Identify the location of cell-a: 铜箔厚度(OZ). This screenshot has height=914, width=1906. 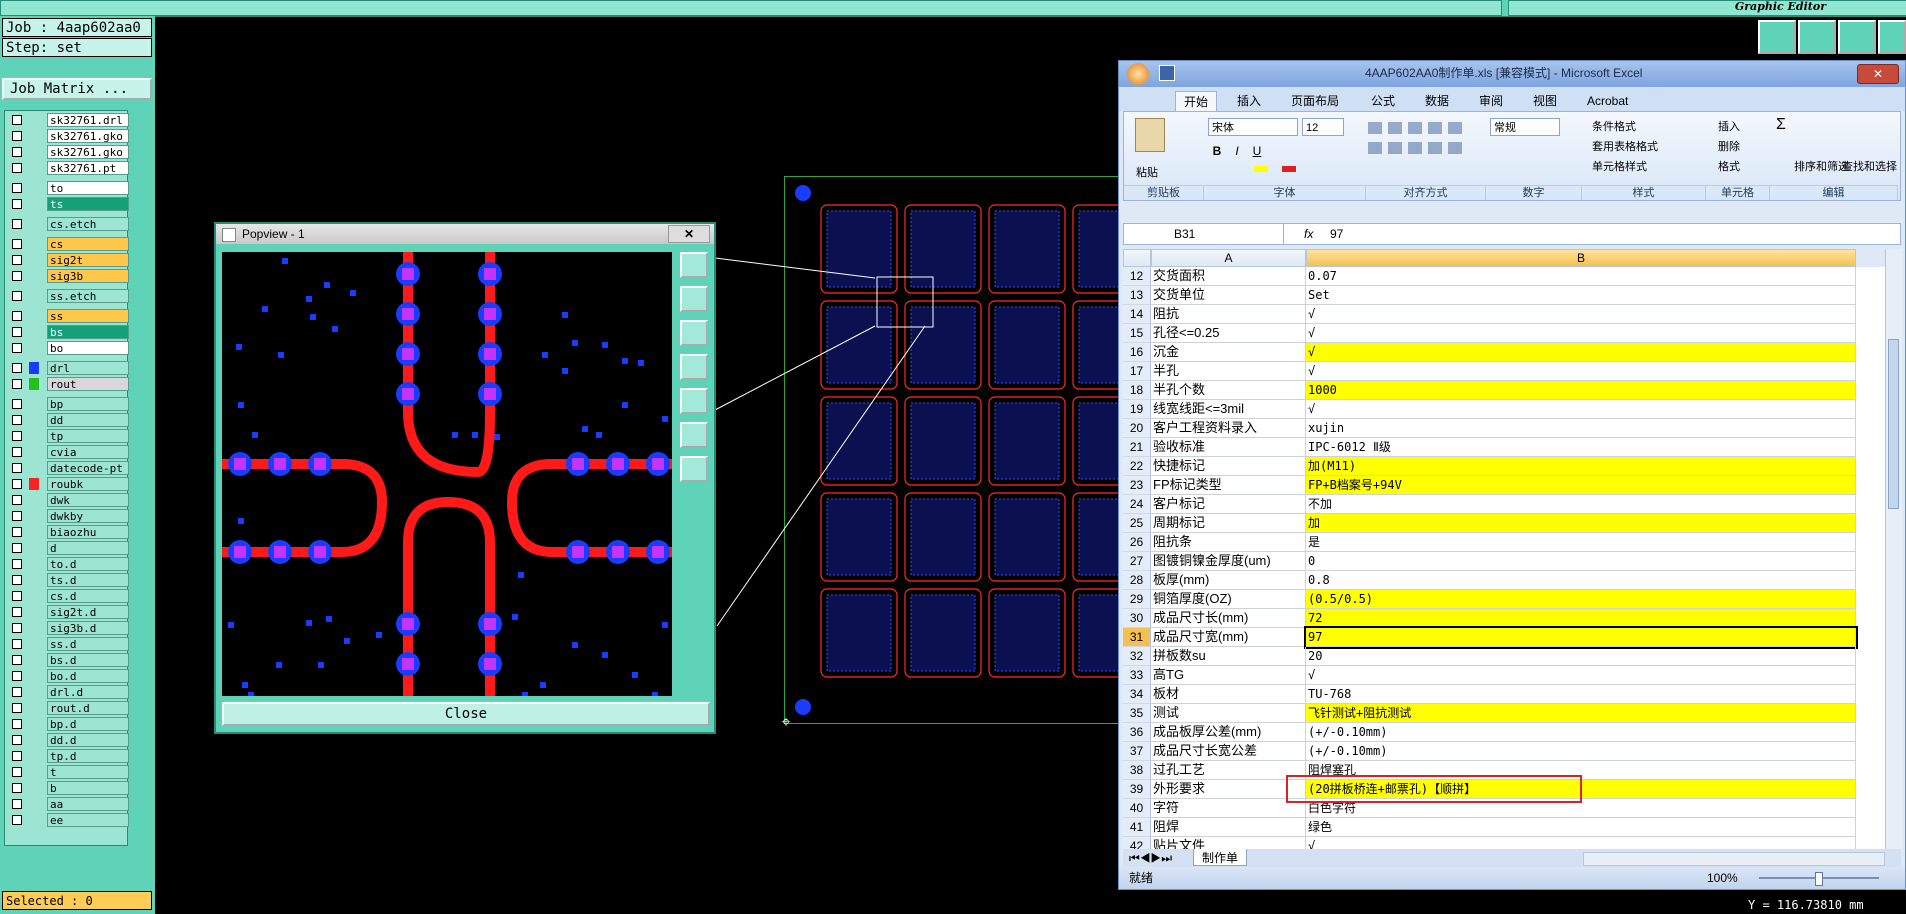
(1228, 599).